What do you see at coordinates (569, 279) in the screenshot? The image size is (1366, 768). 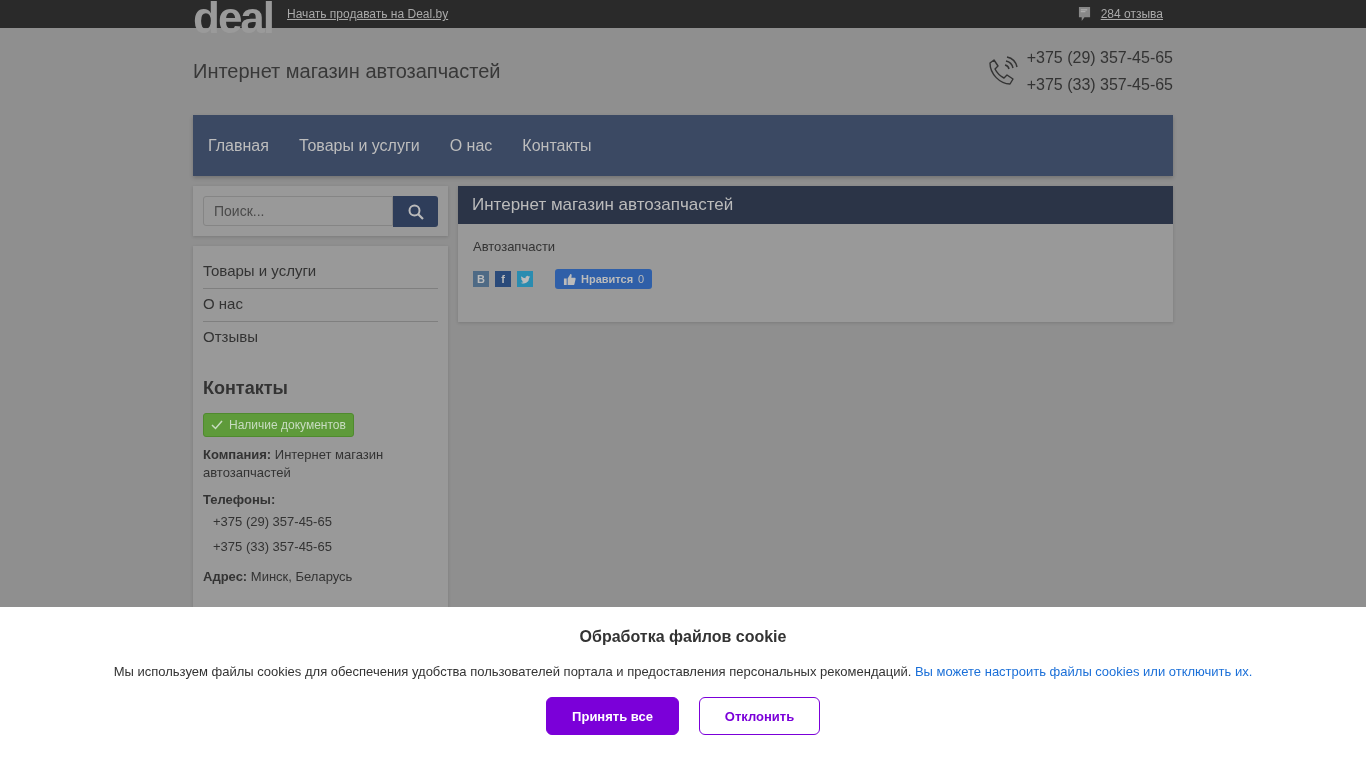 I see `thumbs-up-icon` at bounding box center [569, 279].